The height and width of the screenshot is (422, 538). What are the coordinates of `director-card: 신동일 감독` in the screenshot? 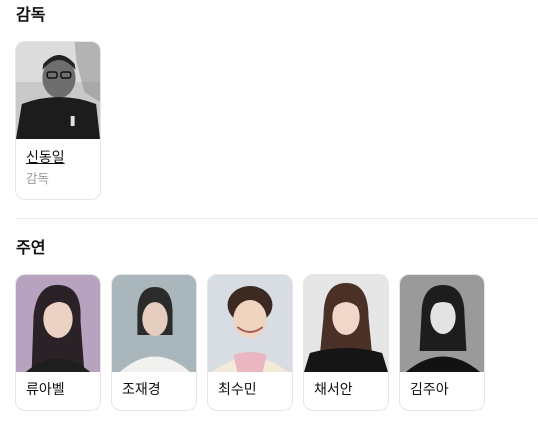 It's located at (58, 120).